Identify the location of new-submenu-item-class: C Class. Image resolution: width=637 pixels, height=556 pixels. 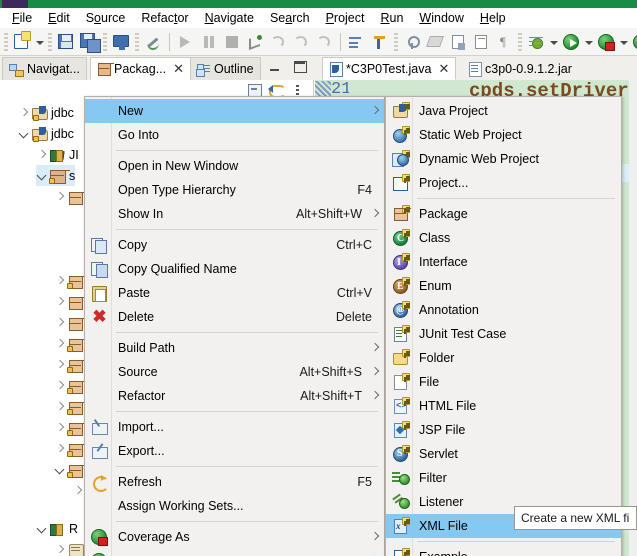
(503, 238).